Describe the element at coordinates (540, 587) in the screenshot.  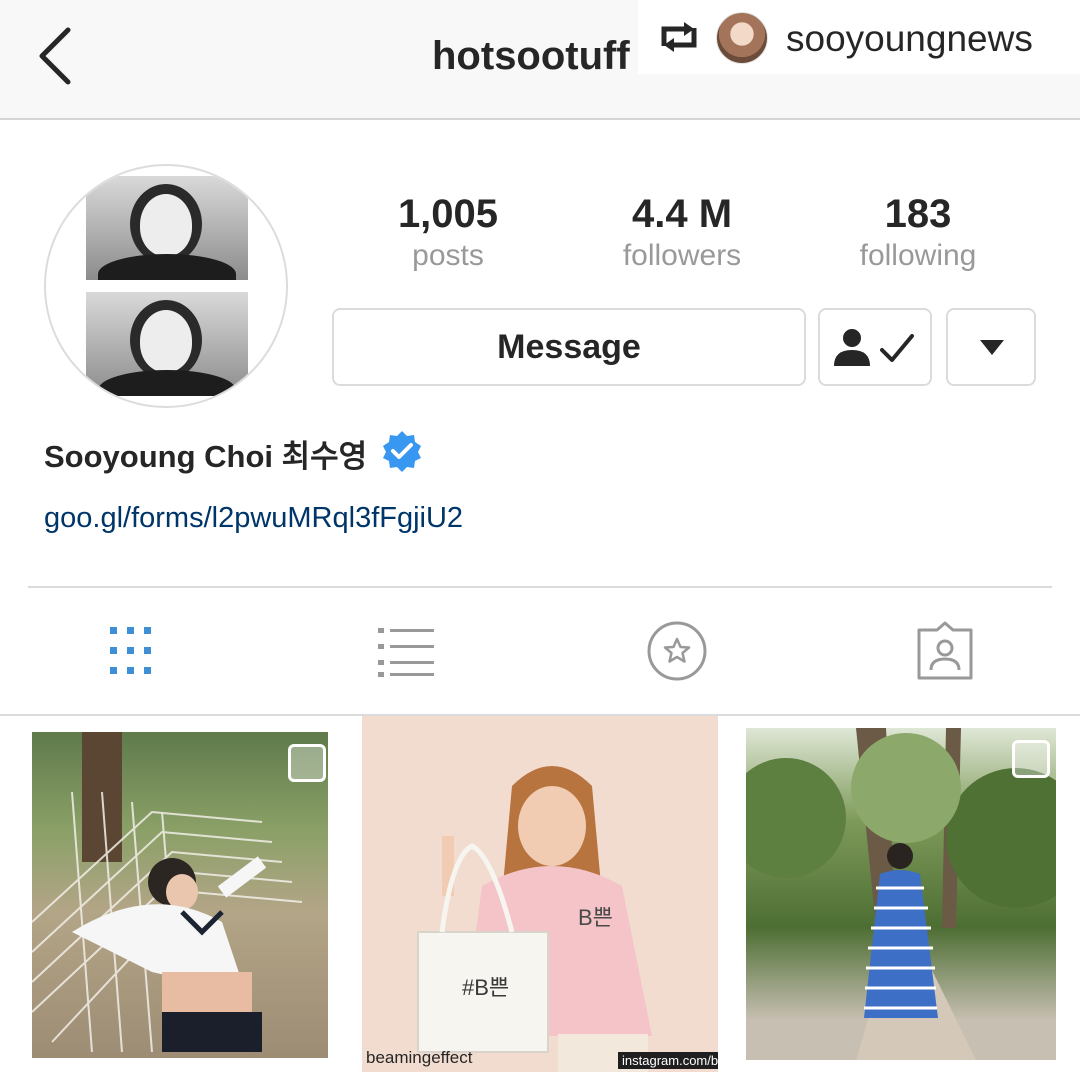
I see `divider` at that location.